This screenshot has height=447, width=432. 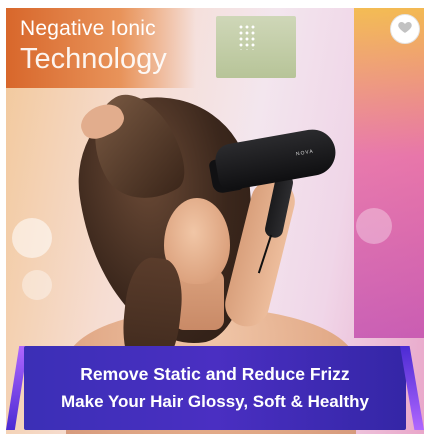 I want to click on background-lamp, so click(x=256, y=47).